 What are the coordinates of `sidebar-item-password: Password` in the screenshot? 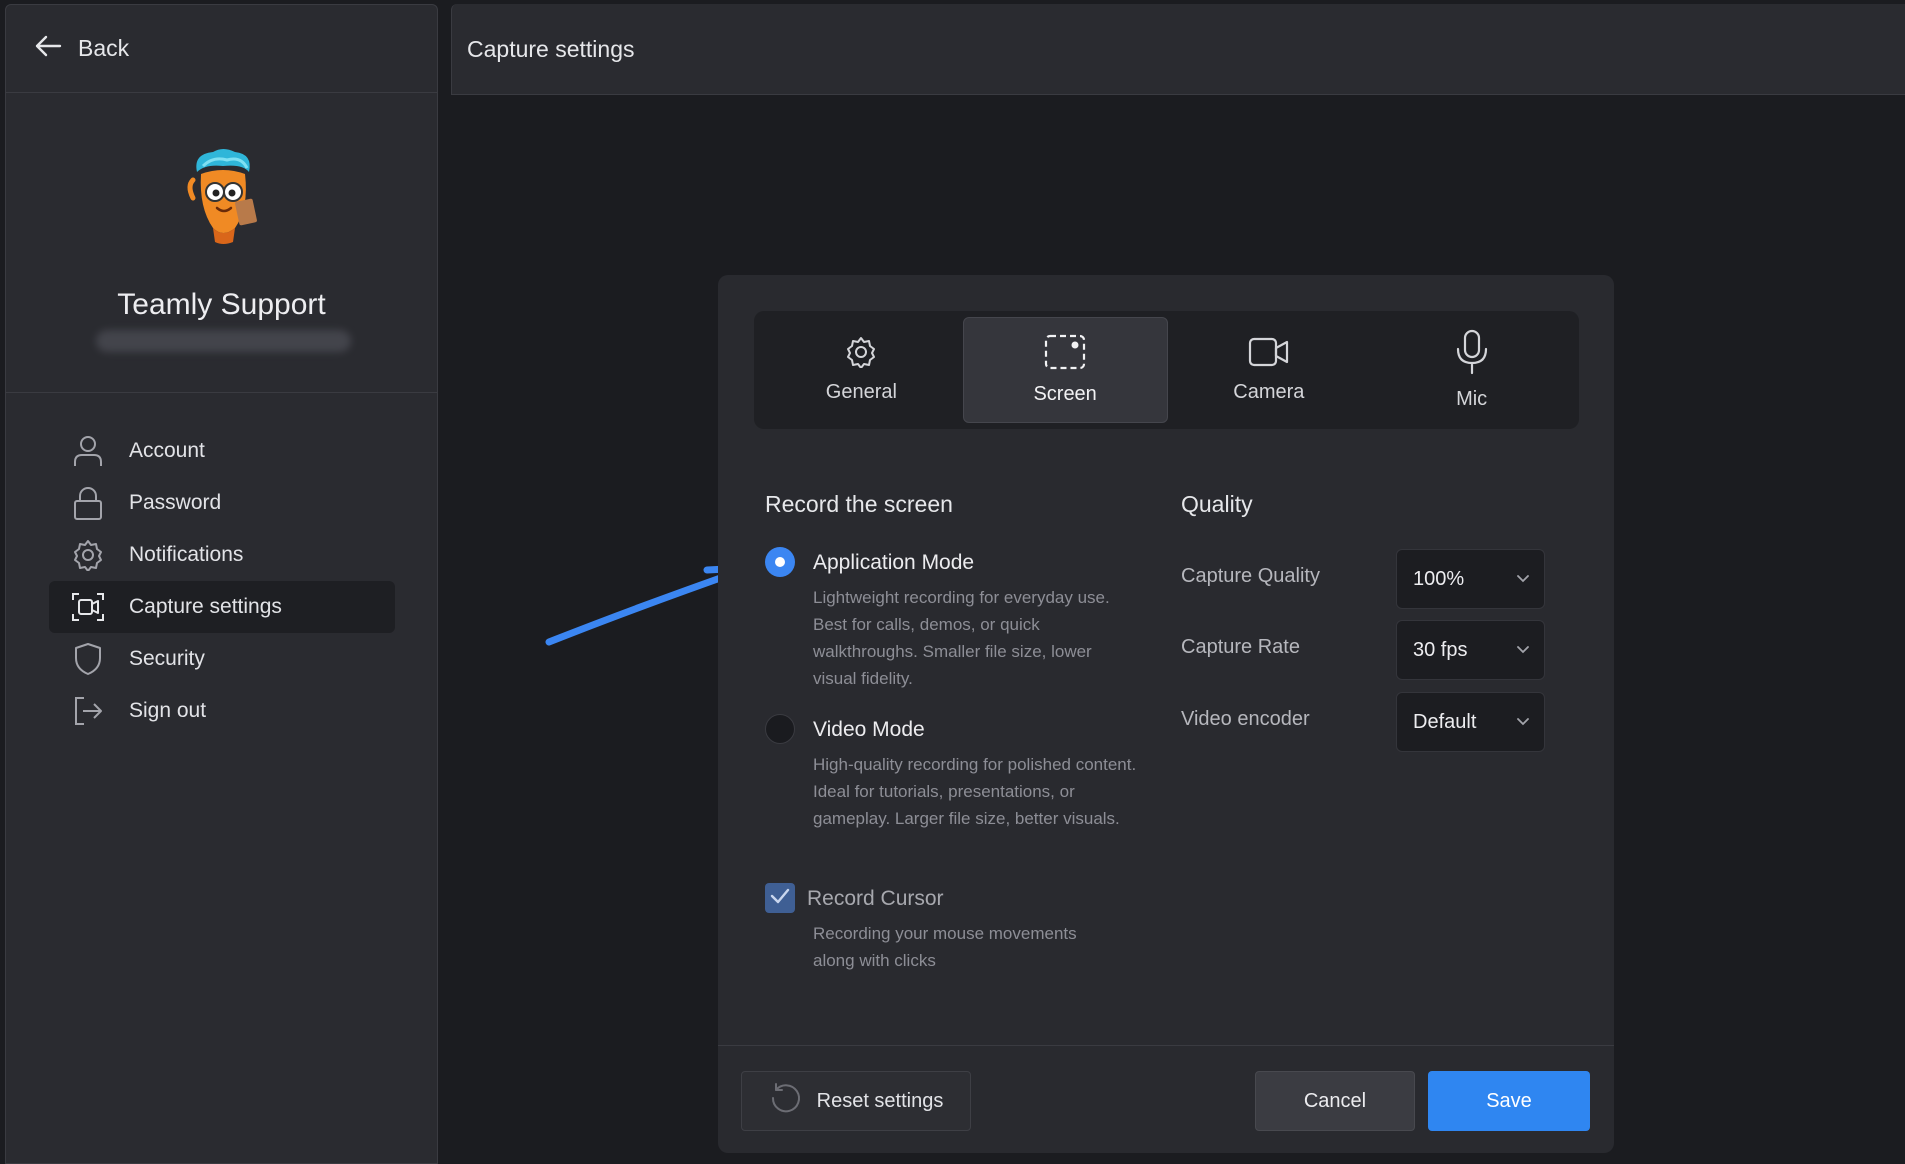 It's located at (222, 503).